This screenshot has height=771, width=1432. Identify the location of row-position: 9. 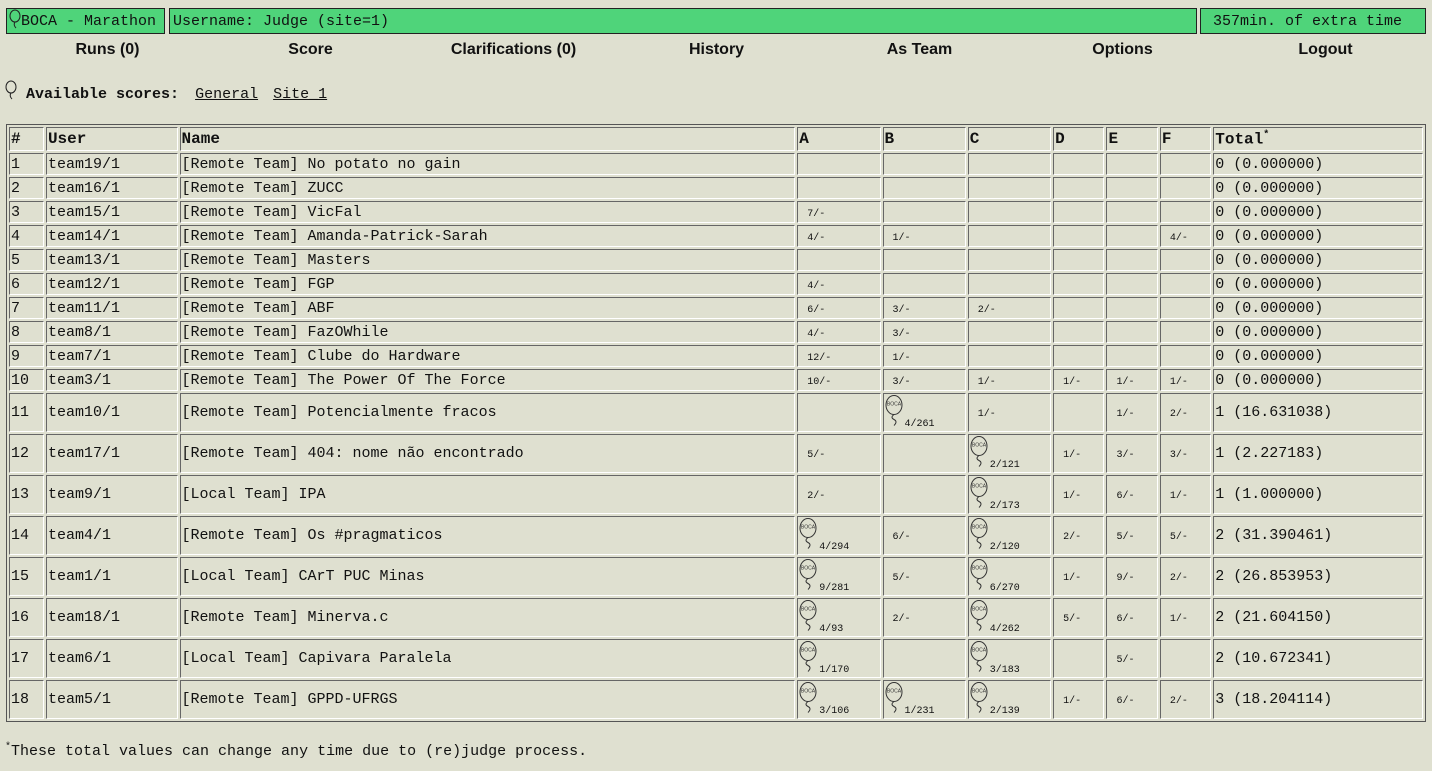
(26, 356).